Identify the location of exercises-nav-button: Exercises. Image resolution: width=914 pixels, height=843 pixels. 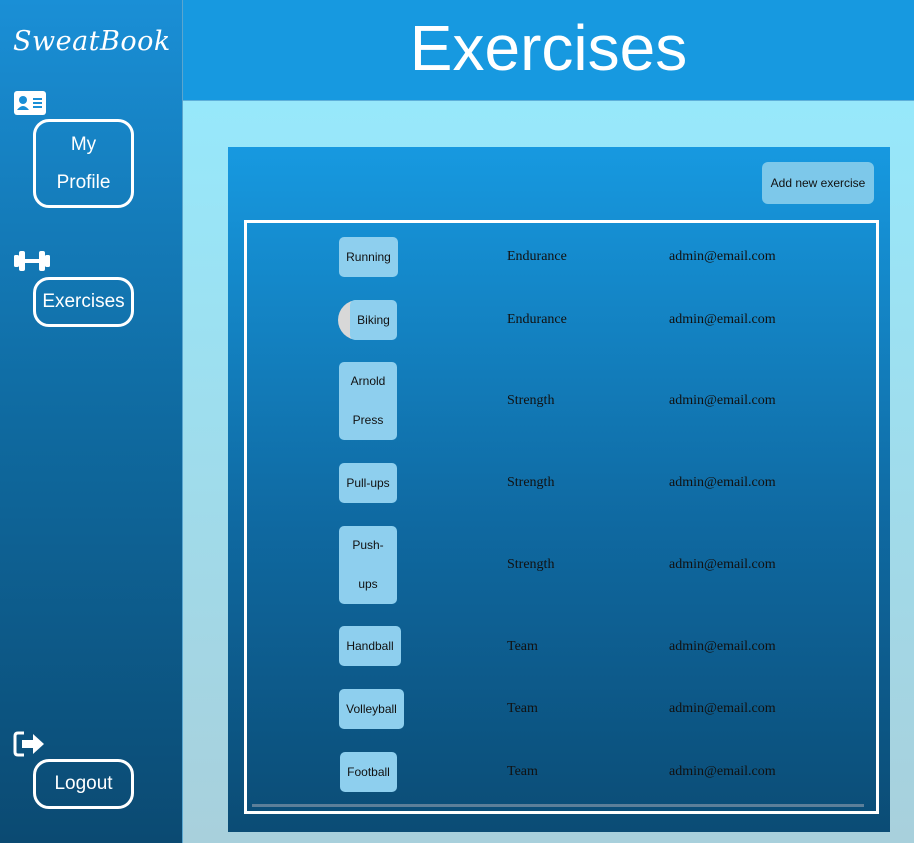
(83, 302).